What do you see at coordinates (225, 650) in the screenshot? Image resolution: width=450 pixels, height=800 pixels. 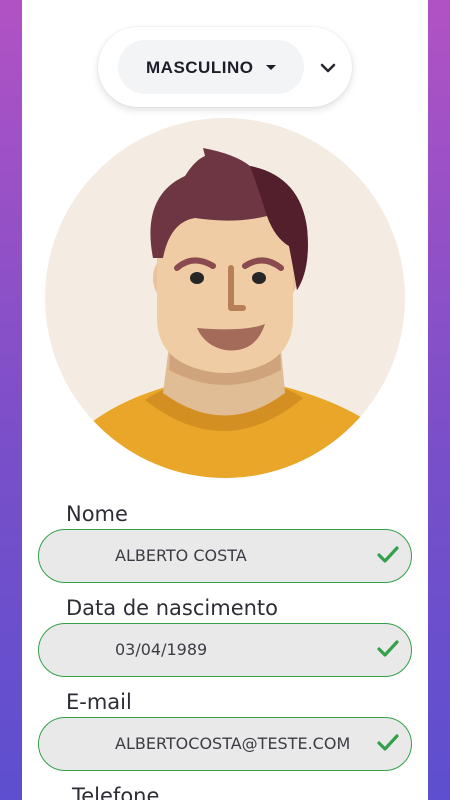 I see `birthdate-field: 03/04/1989` at bounding box center [225, 650].